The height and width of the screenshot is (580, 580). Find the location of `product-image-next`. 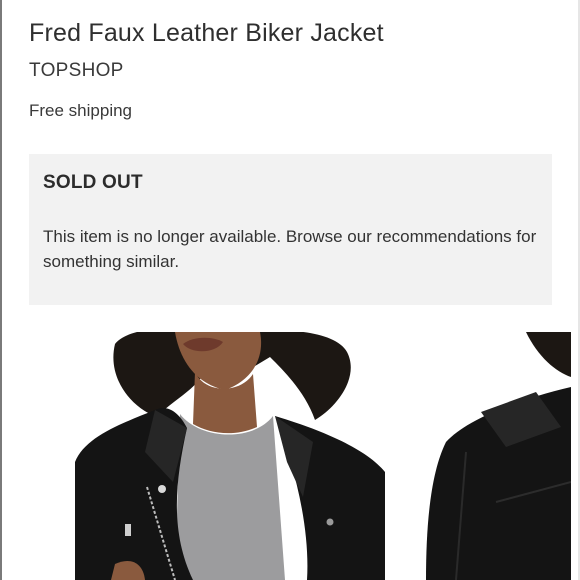

product-image-next is located at coordinates (498, 456).